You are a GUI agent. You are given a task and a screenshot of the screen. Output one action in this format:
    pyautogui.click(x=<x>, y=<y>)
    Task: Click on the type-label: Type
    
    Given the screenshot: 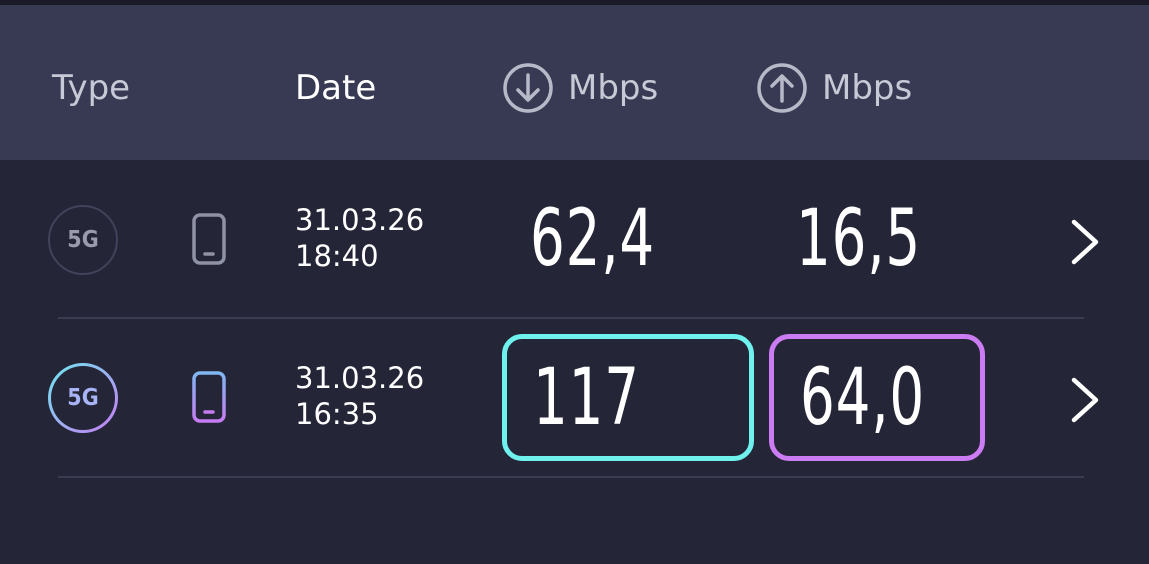 What is the action you would take?
    pyautogui.click(x=91, y=88)
    